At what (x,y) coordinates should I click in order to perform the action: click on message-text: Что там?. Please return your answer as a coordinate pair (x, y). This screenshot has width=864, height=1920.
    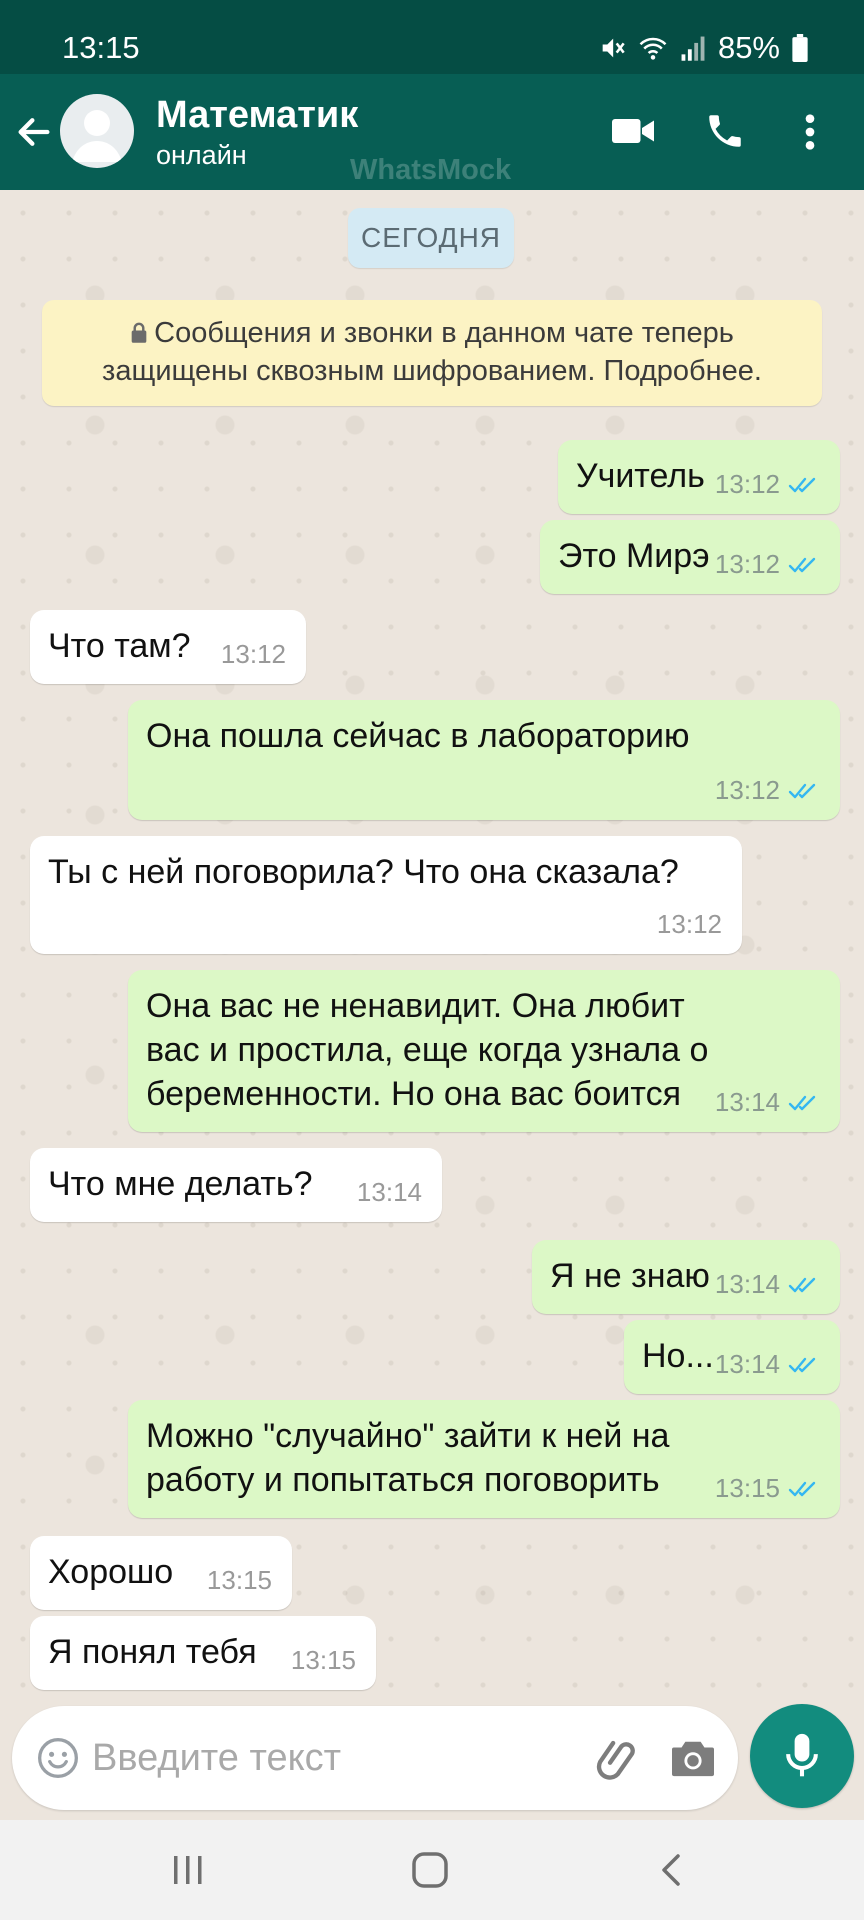
    Looking at the image, I should click on (119, 646).